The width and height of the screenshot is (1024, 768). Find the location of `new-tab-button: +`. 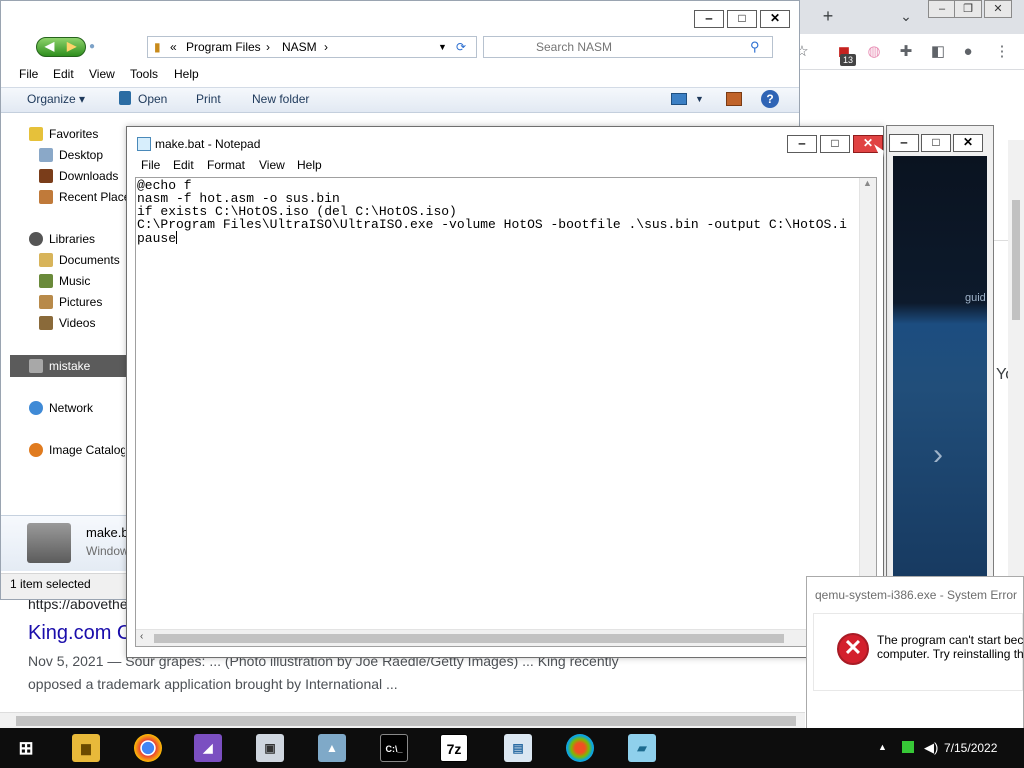

new-tab-button: + is located at coordinates (828, 16).